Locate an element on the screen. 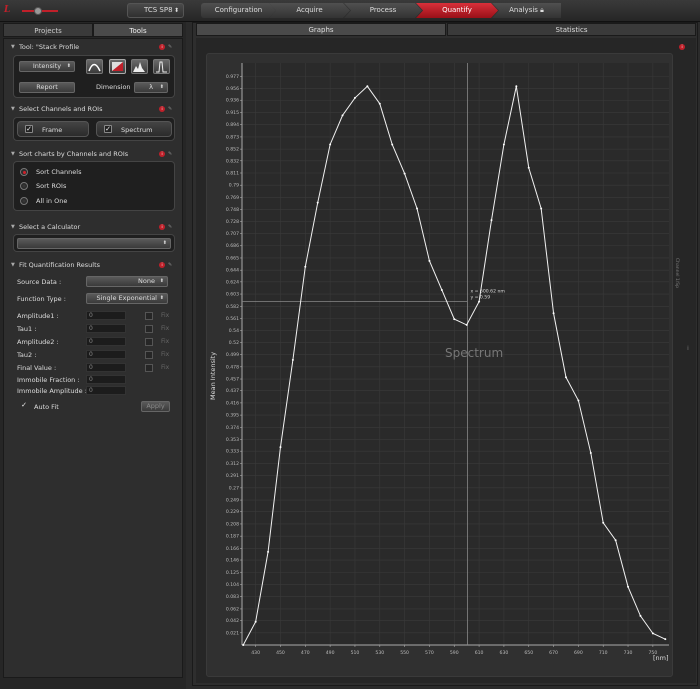 The image size is (700, 689). workflow-configuration: Configuration is located at coordinates (238, 10).